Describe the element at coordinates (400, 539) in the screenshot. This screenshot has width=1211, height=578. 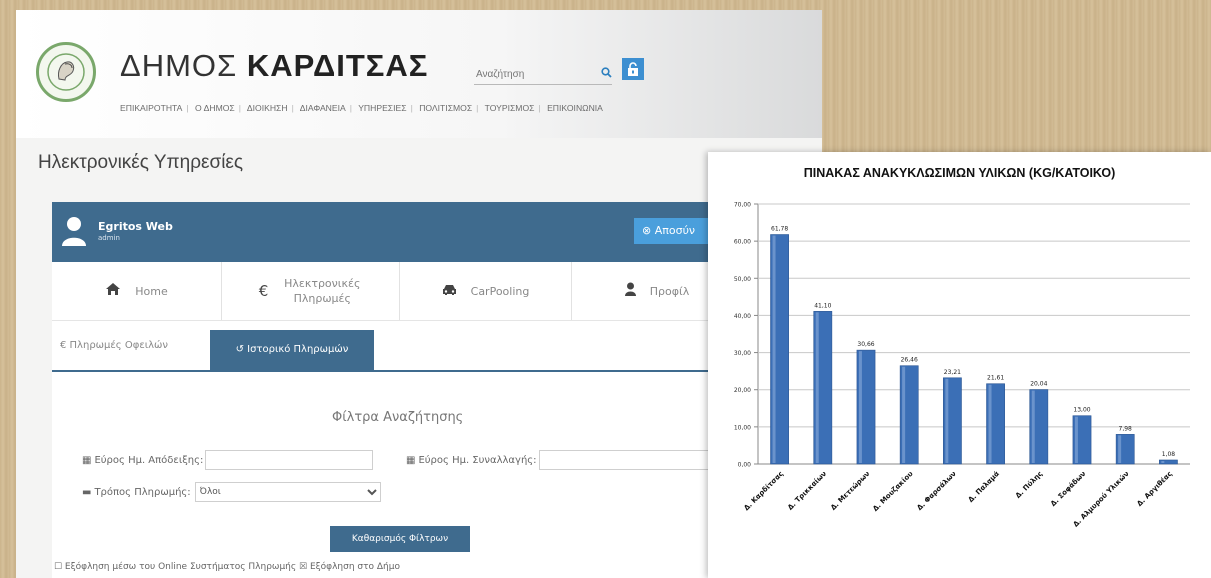
I see `clear-filters-button: Καθαρισμός Φίλτρων` at that location.